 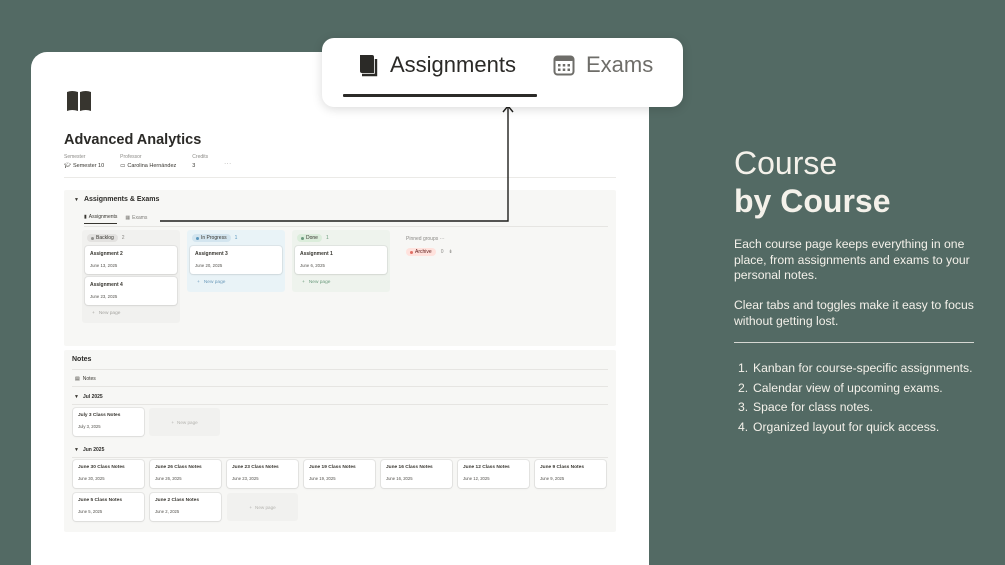 I want to click on view-tabs: ▮ Assignments ▦ Exams, so click(x=115, y=219).